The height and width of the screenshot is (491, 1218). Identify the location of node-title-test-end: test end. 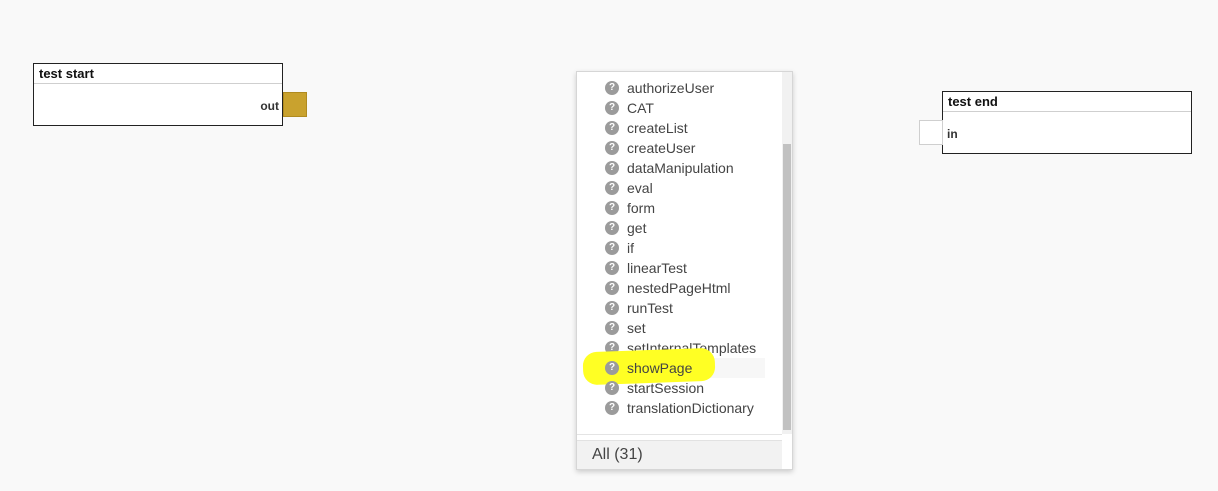
(1067, 102).